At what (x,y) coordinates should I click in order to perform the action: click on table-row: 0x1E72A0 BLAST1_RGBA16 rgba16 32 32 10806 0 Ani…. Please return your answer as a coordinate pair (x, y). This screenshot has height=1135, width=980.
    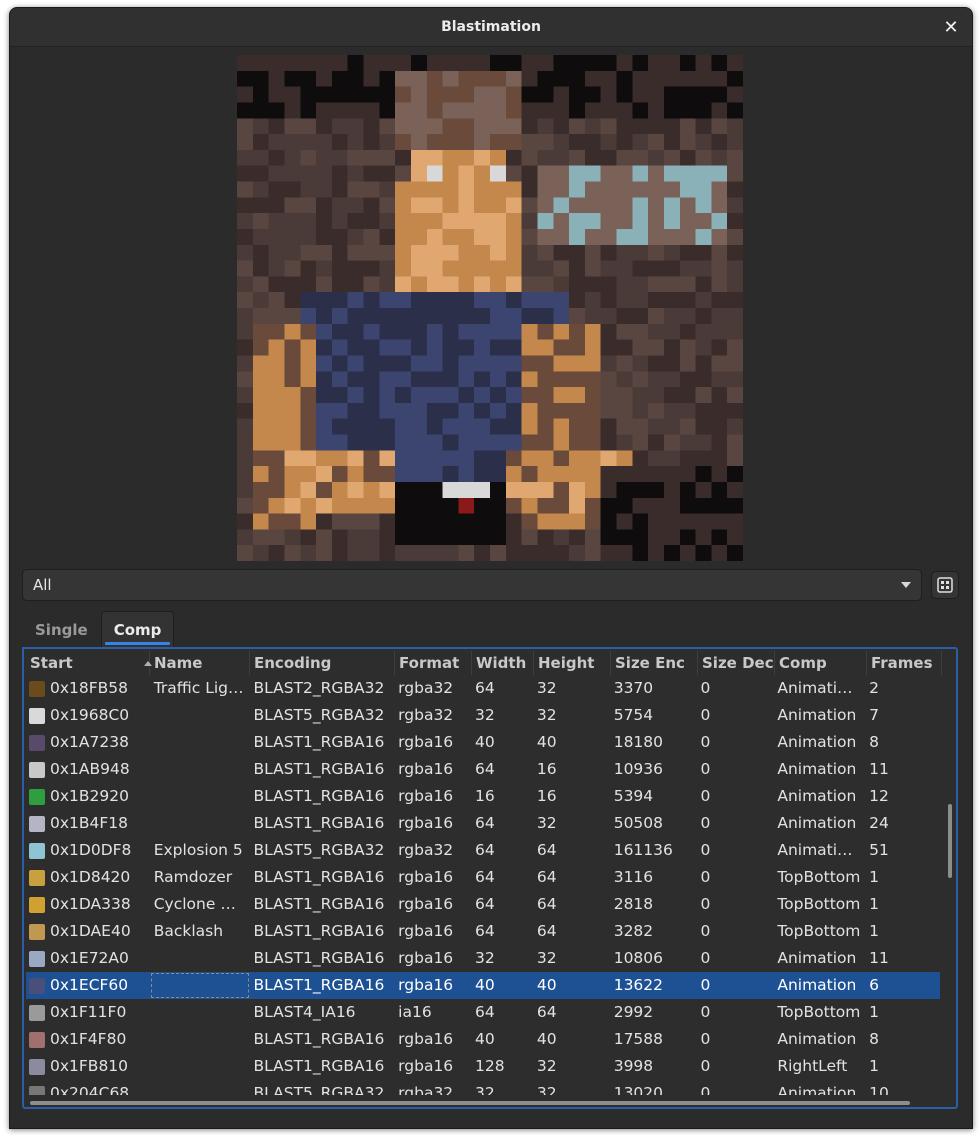
    Looking at the image, I should click on (483, 958).